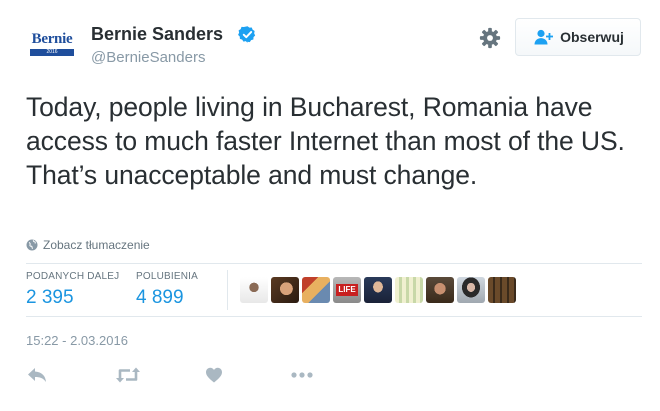 The width and height of the screenshot is (660, 411). Describe the element at coordinates (77, 340) in the screenshot. I see `tweet-timestamp: 15:22 - 2.03.2016` at that location.